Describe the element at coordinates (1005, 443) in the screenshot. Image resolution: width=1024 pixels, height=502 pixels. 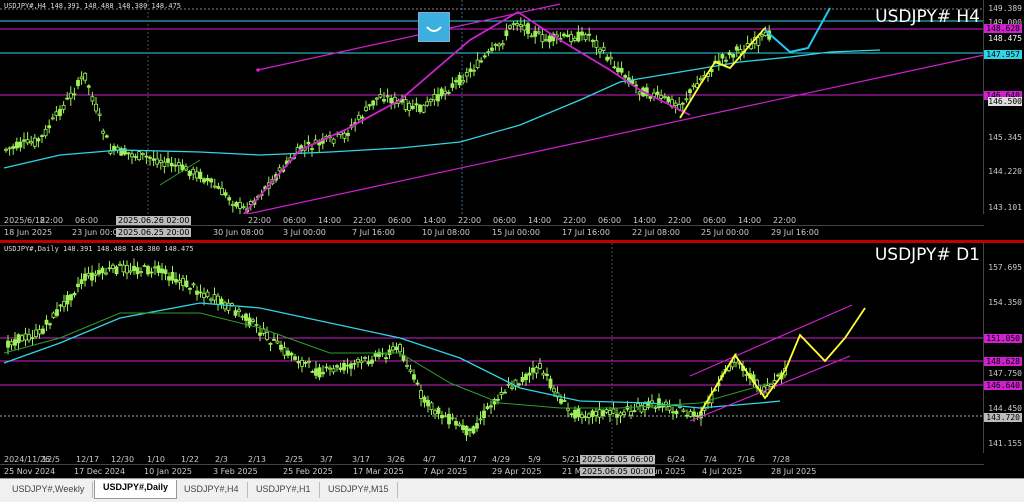
I see `d1-price-label: 141.155` at that location.